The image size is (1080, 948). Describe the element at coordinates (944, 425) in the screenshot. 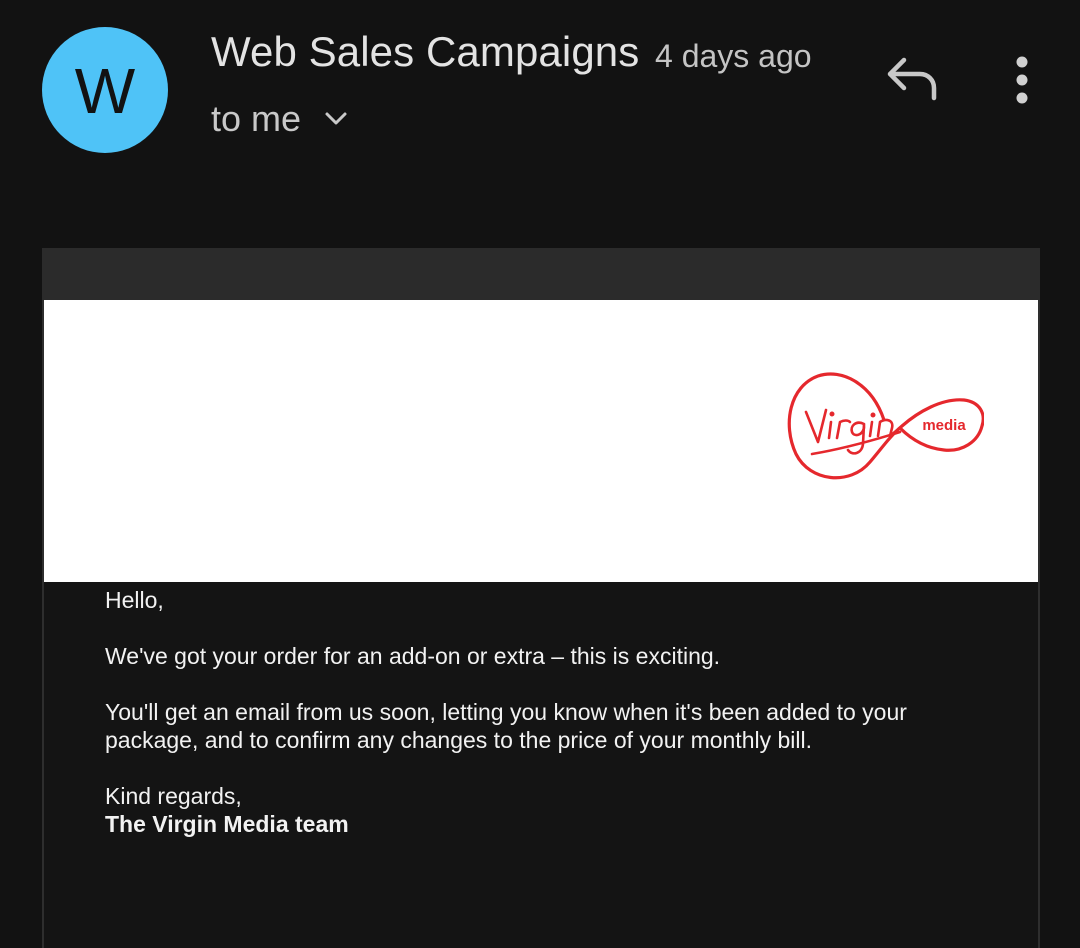

I see `media-wordmark: media` at that location.